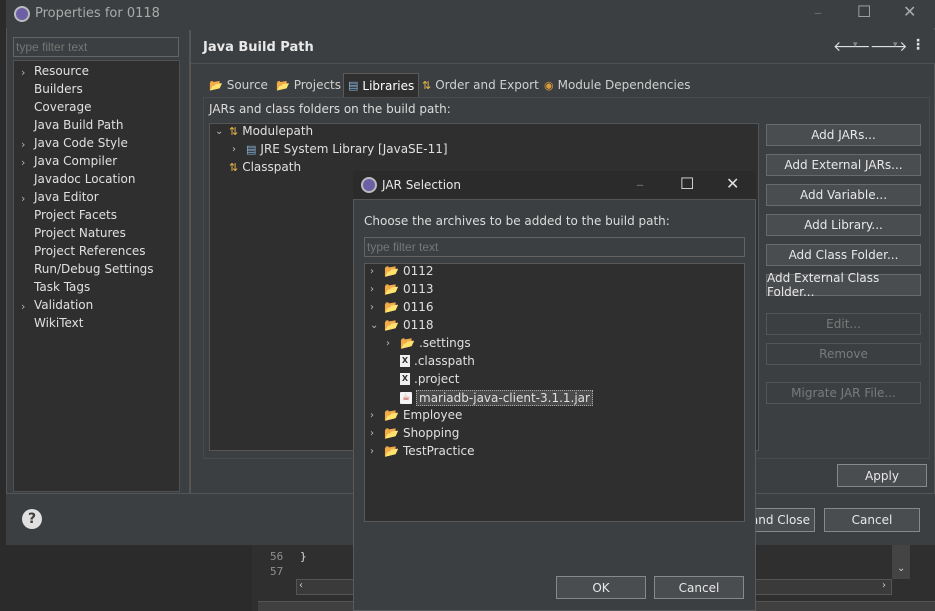  What do you see at coordinates (884, 585) in the screenshot?
I see `scroll-right-icon: ›` at bounding box center [884, 585].